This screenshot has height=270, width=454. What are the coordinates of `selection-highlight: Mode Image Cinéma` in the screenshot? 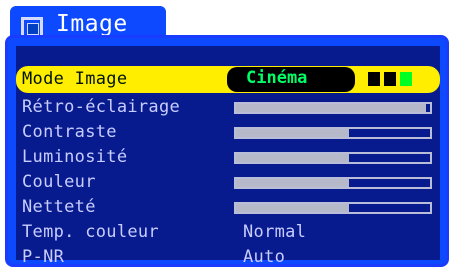 It's located at (228, 79).